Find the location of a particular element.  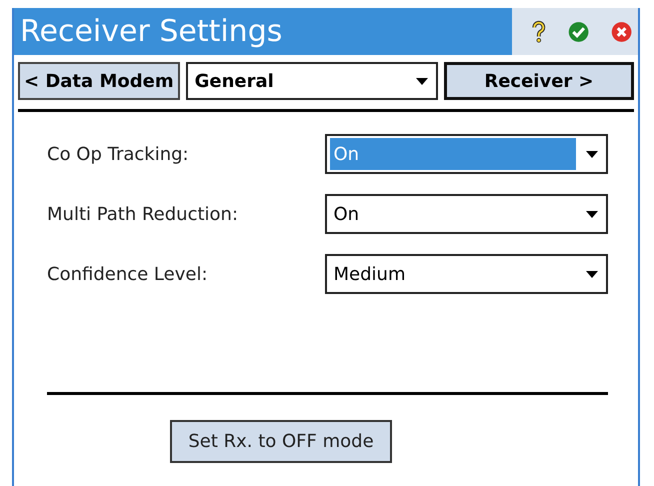

field-label: Co Op Tracking: is located at coordinates (118, 154).